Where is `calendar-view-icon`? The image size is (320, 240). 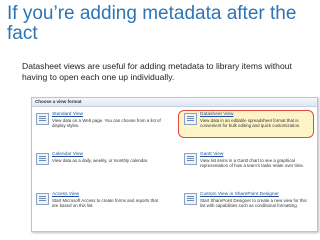 calendar-view-icon is located at coordinates (42, 159).